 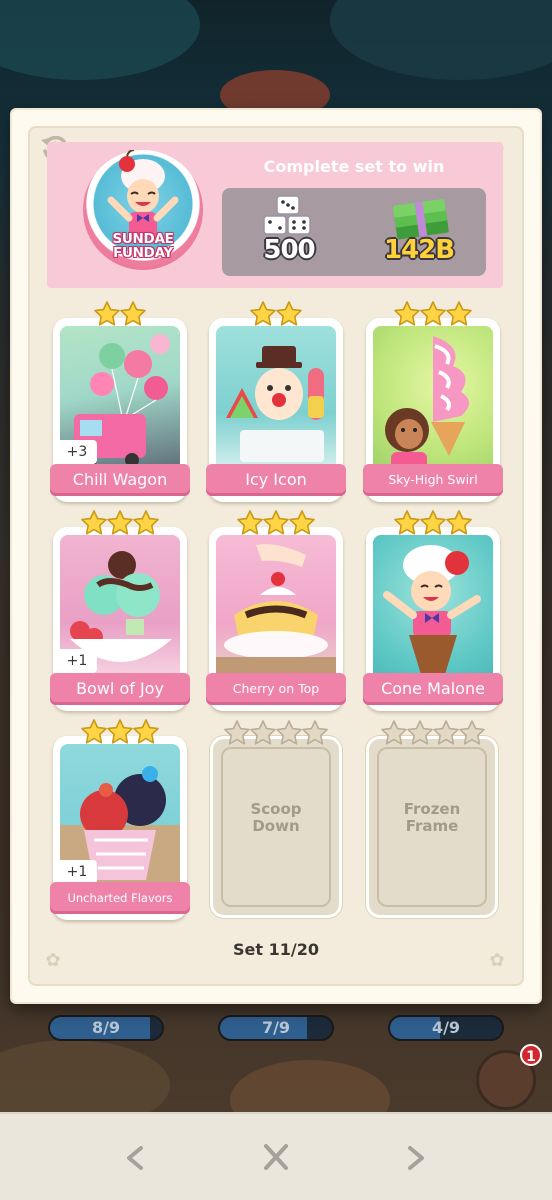 I want to click on sticker-name-text: Frozen Frame, so click(x=432, y=817).